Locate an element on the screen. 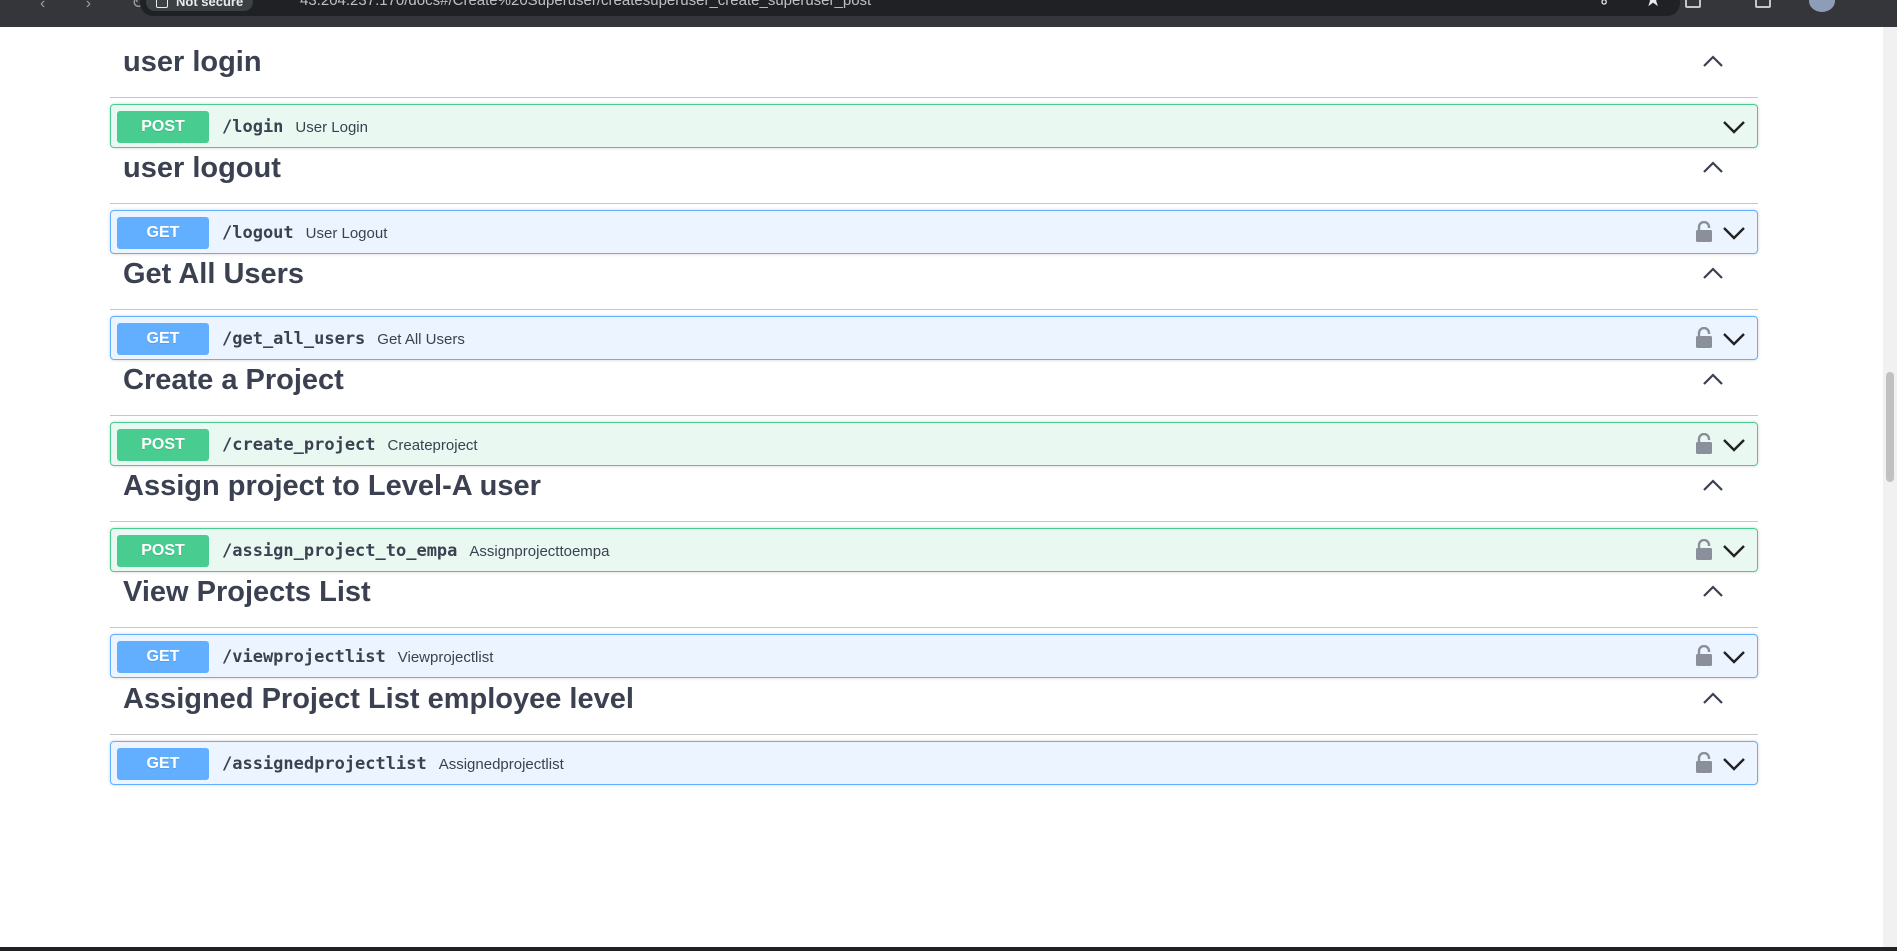 The width and height of the screenshot is (1897, 951). tag-header: Assign project to Level-A user is located at coordinates (934, 486).